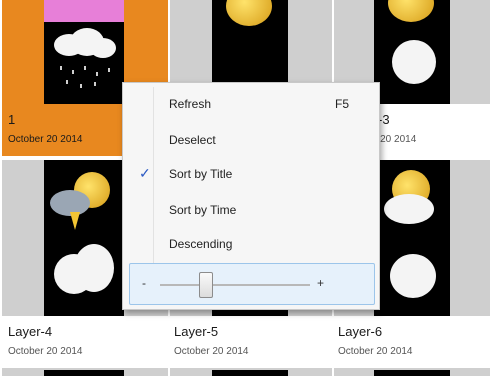 The width and height of the screenshot is (490, 376). I want to click on tile-date: r 20 2014, so click(395, 139).